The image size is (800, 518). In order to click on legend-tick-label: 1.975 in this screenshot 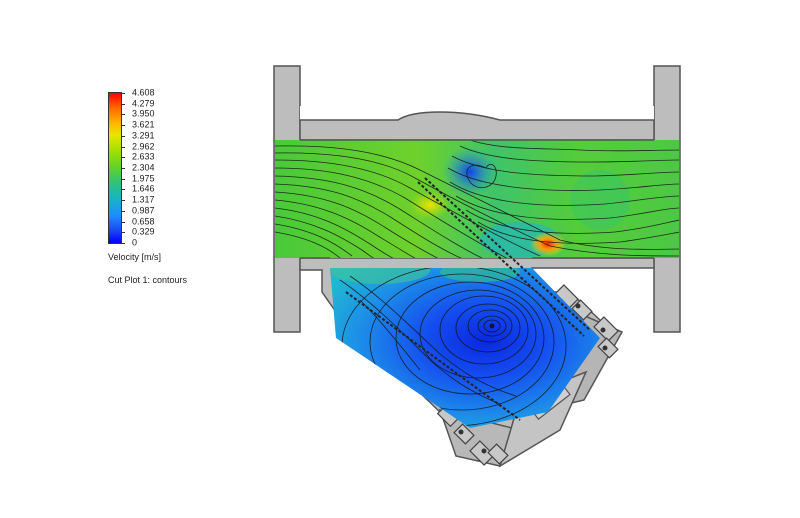, I will do `click(143, 178)`.